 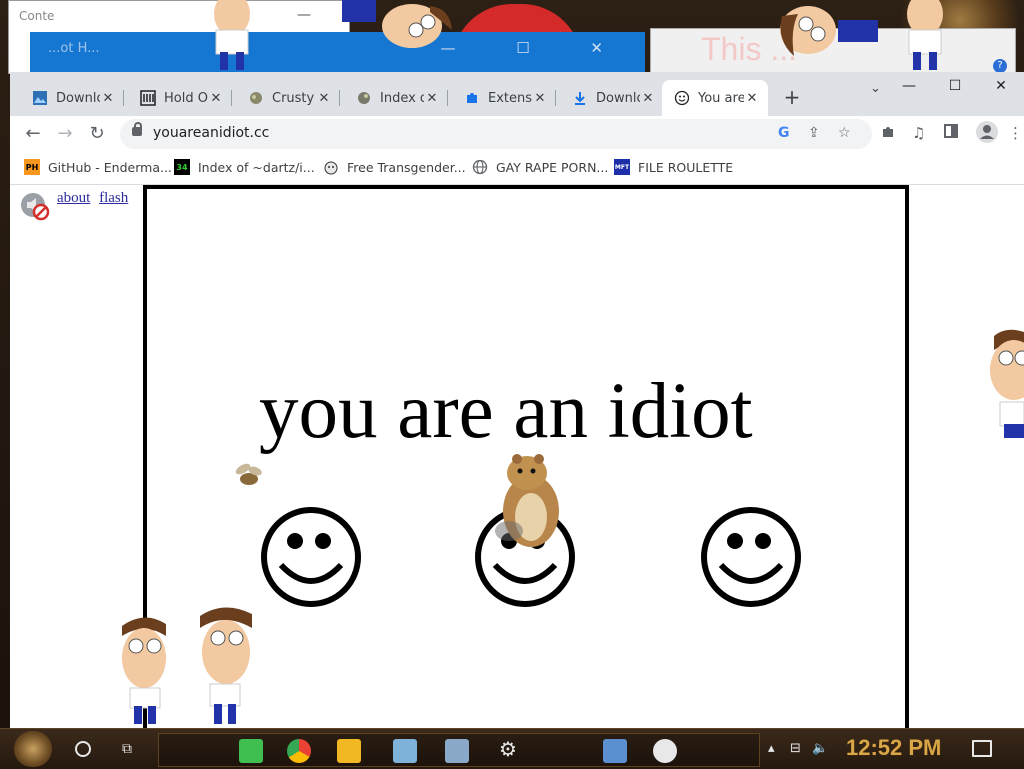 I want to click on taskbar: ⧉ ⚙ ▴ ⊟ 🔈 12:52 PM, so click(x=512, y=748).